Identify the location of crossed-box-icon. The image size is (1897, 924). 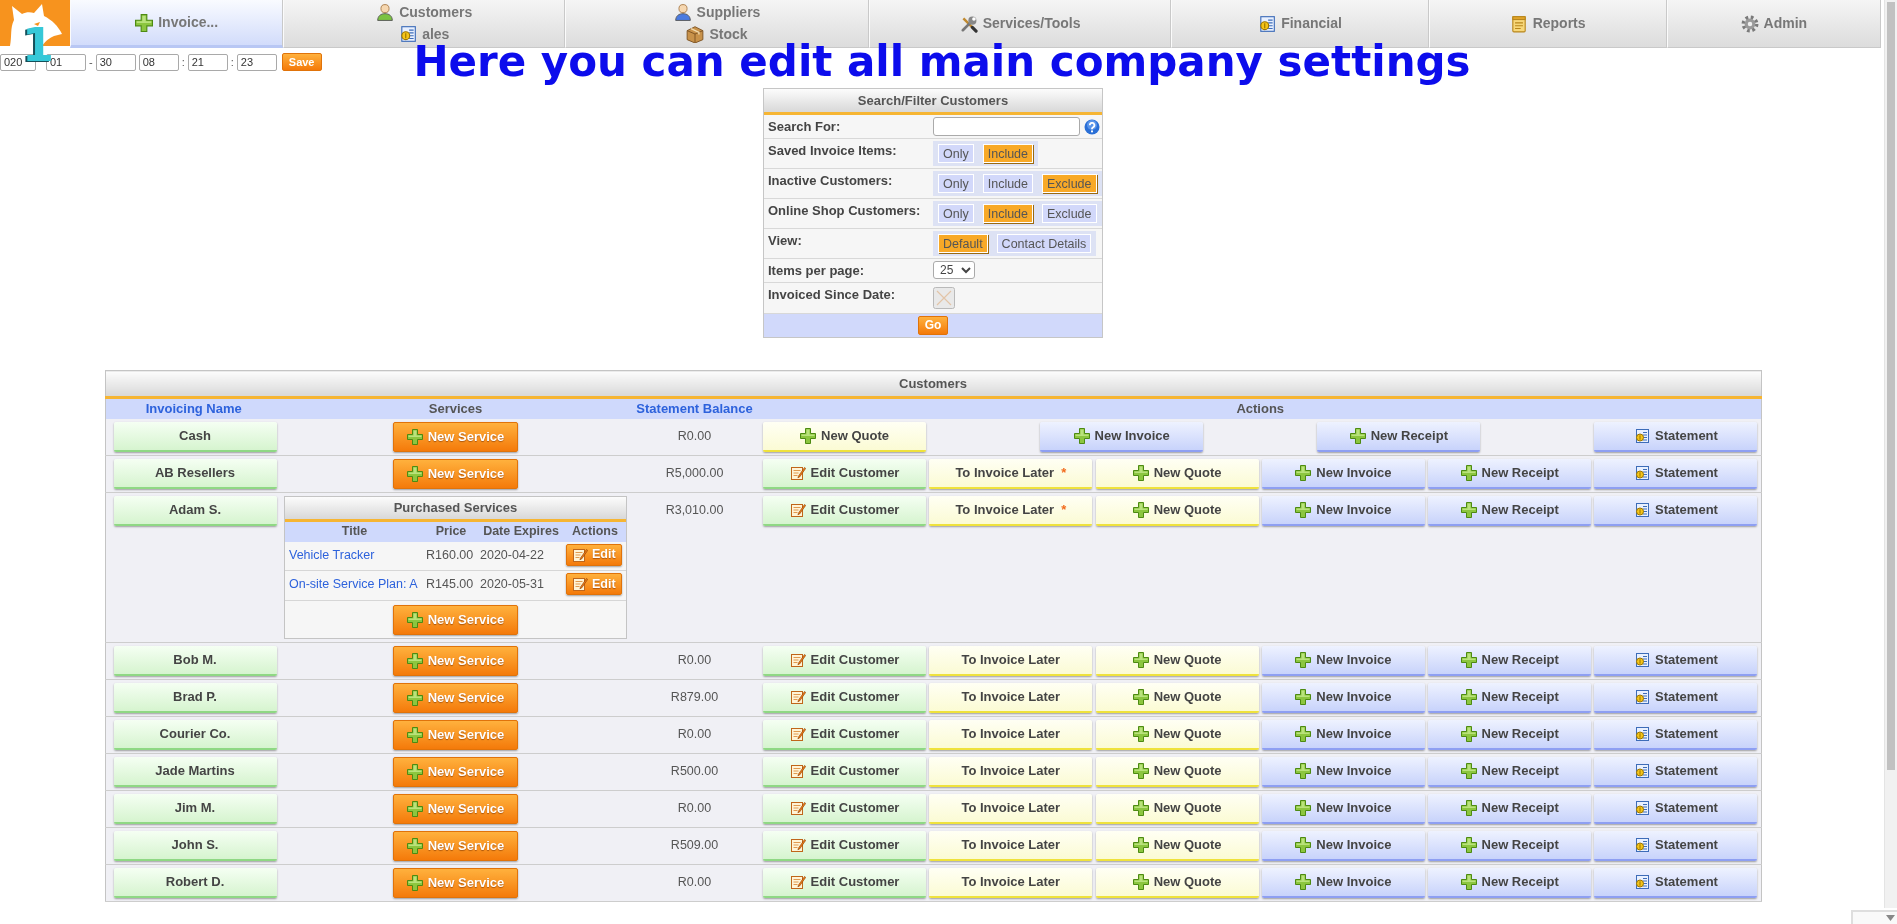
(944, 298).